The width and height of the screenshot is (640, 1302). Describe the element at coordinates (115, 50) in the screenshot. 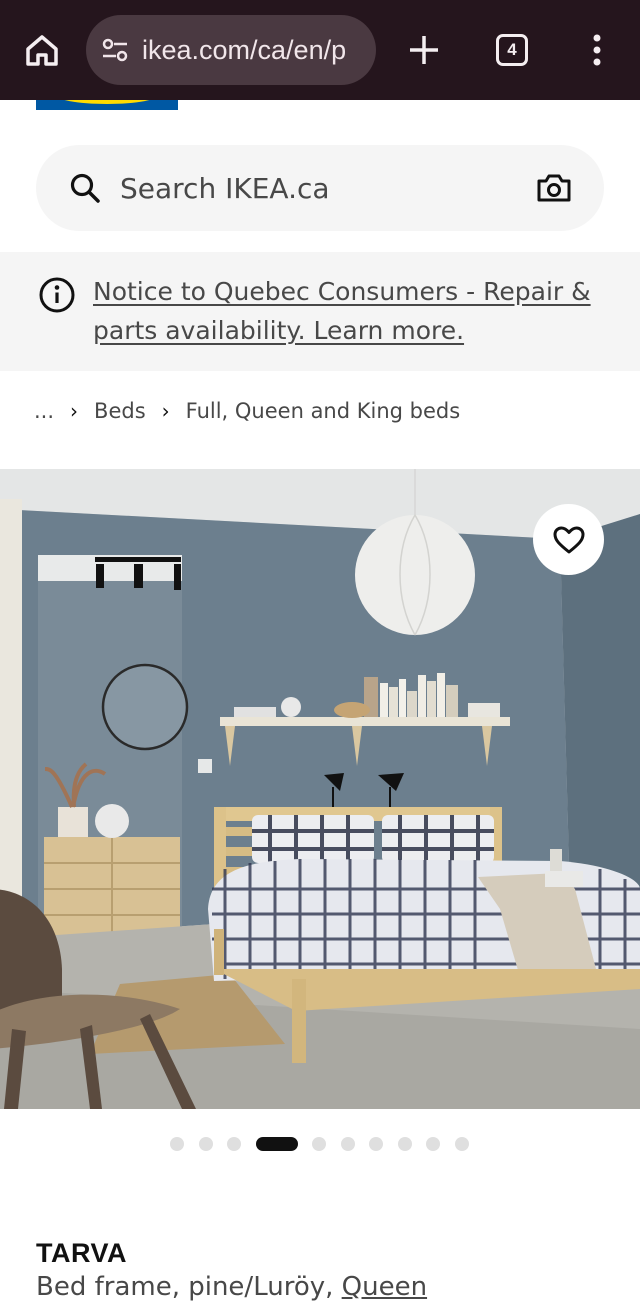

I see `site-settings-icon` at that location.